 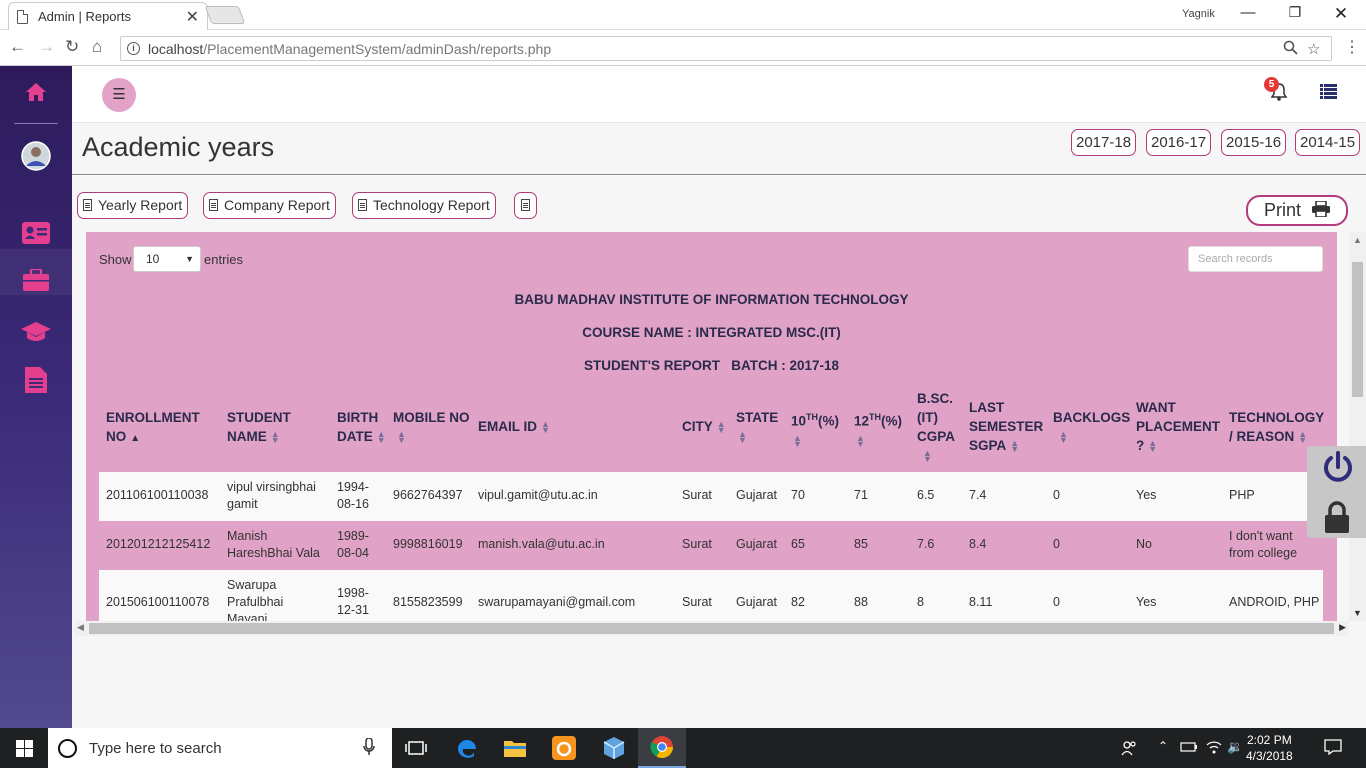 I want to click on cell-mobile: 9662764397, so click(x=428, y=495).